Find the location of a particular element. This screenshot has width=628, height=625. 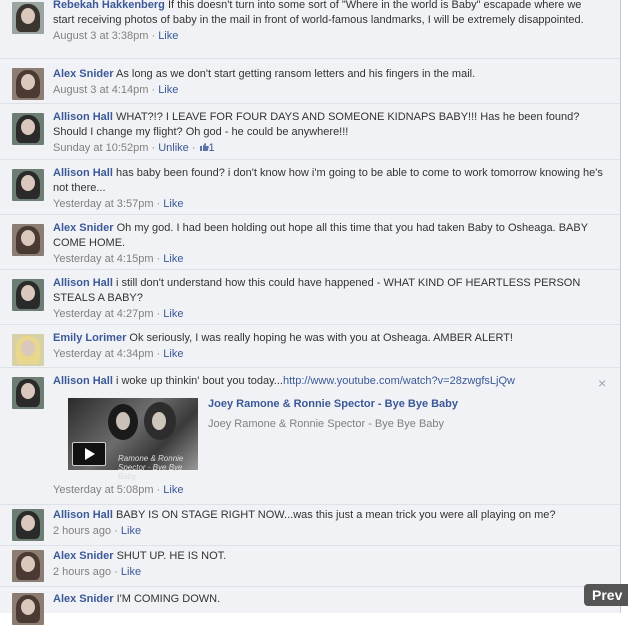

like-count: 1 is located at coordinates (207, 148).